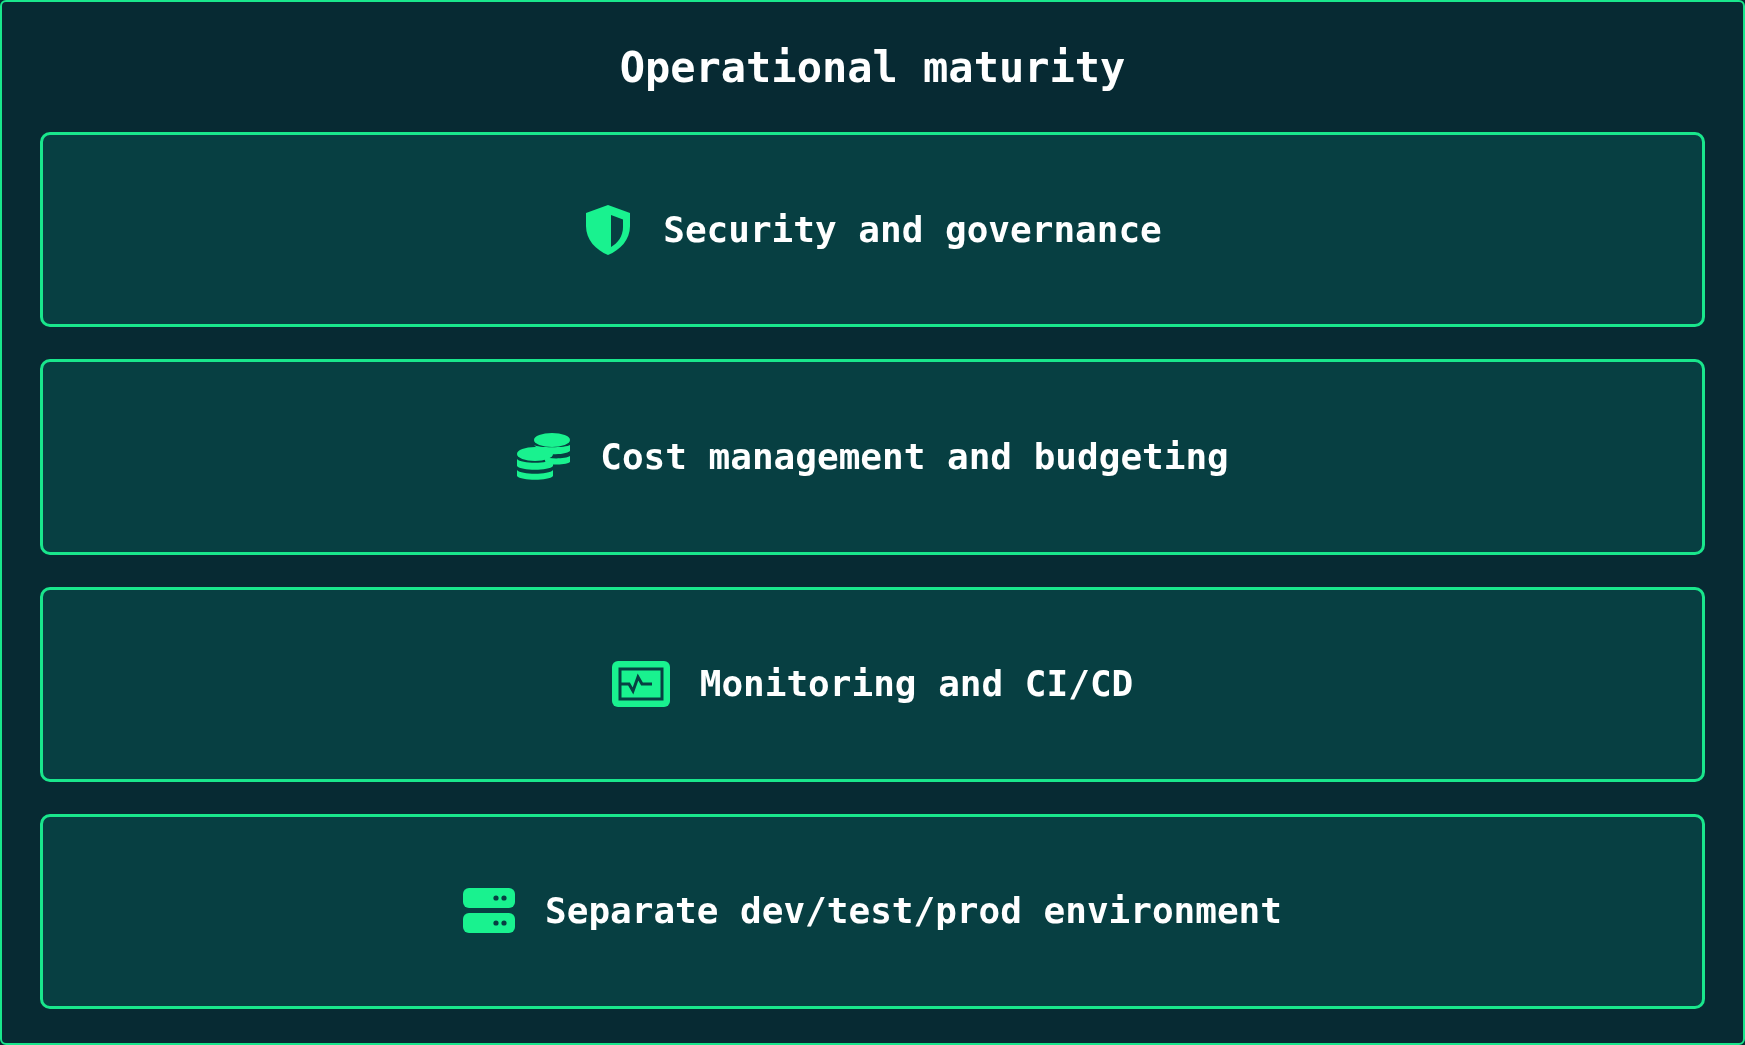  Describe the element at coordinates (916, 684) in the screenshot. I see `item-label: Monitoring and CI/CD` at that location.